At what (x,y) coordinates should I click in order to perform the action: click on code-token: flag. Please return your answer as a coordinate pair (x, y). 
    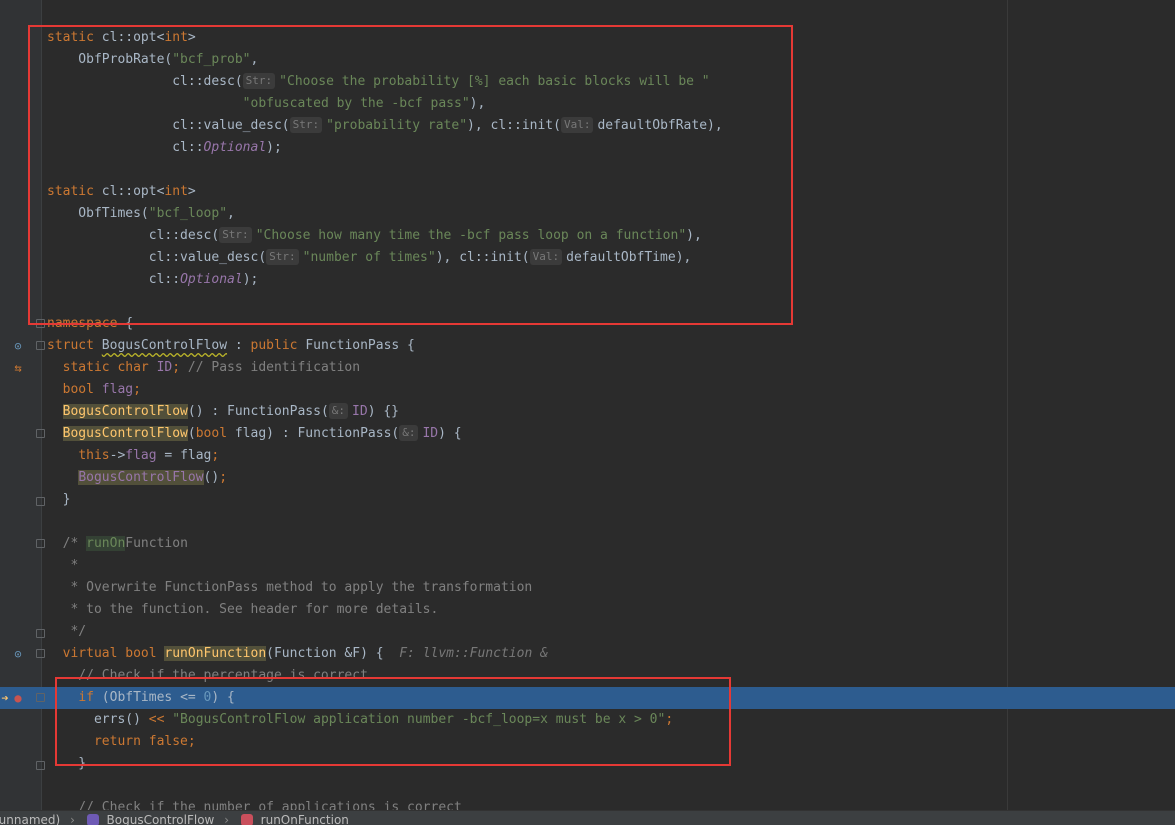
    Looking at the image, I should click on (141, 455).